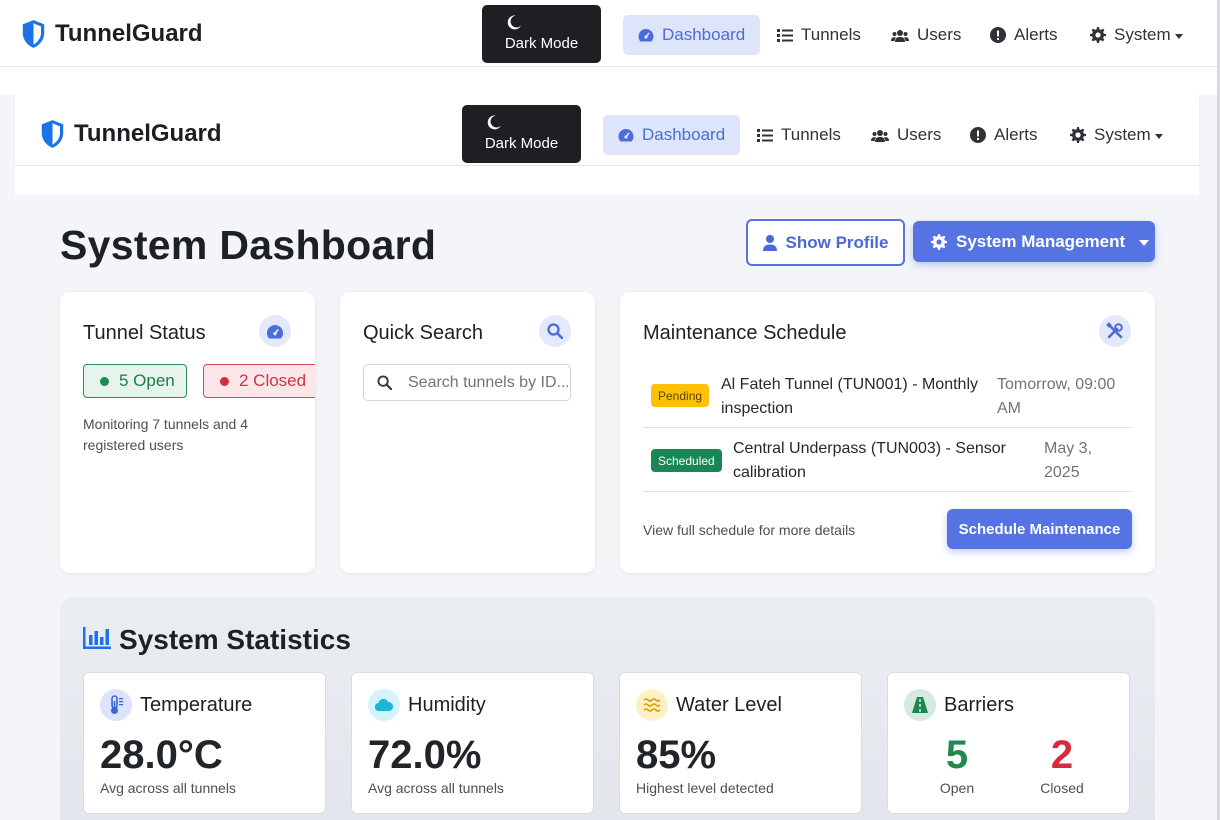  What do you see at coordinates (425, 755) in the screenshot?
I see `humidity-value: 72.0%` at bounding box center [425, 755].